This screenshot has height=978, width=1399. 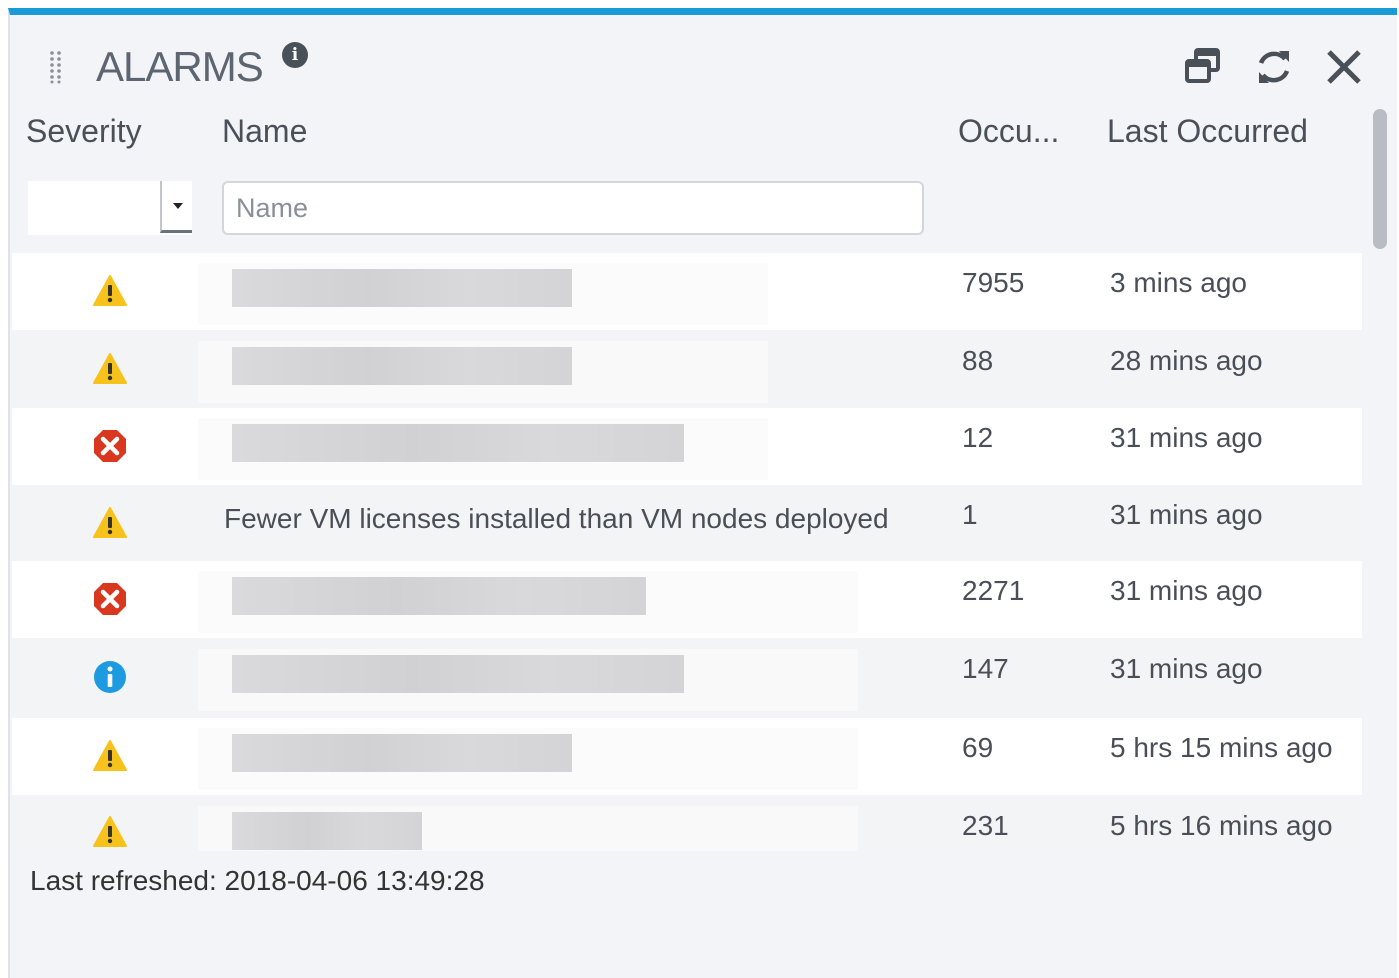 What do you see at coordinates (180, 66) in the screenshot?
I see `panel-title: ALARMS` at bounding box center [180, 66].